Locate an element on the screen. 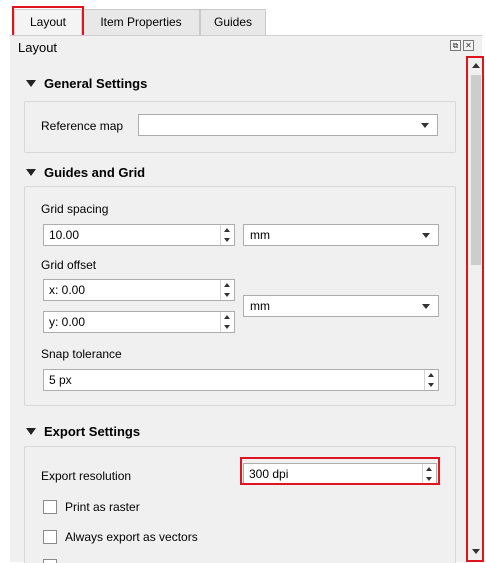 Image resolution: width=486 pixels, height=563 pixels. grid-spacing-value: 10.00 is located at coordinates (64, 235).